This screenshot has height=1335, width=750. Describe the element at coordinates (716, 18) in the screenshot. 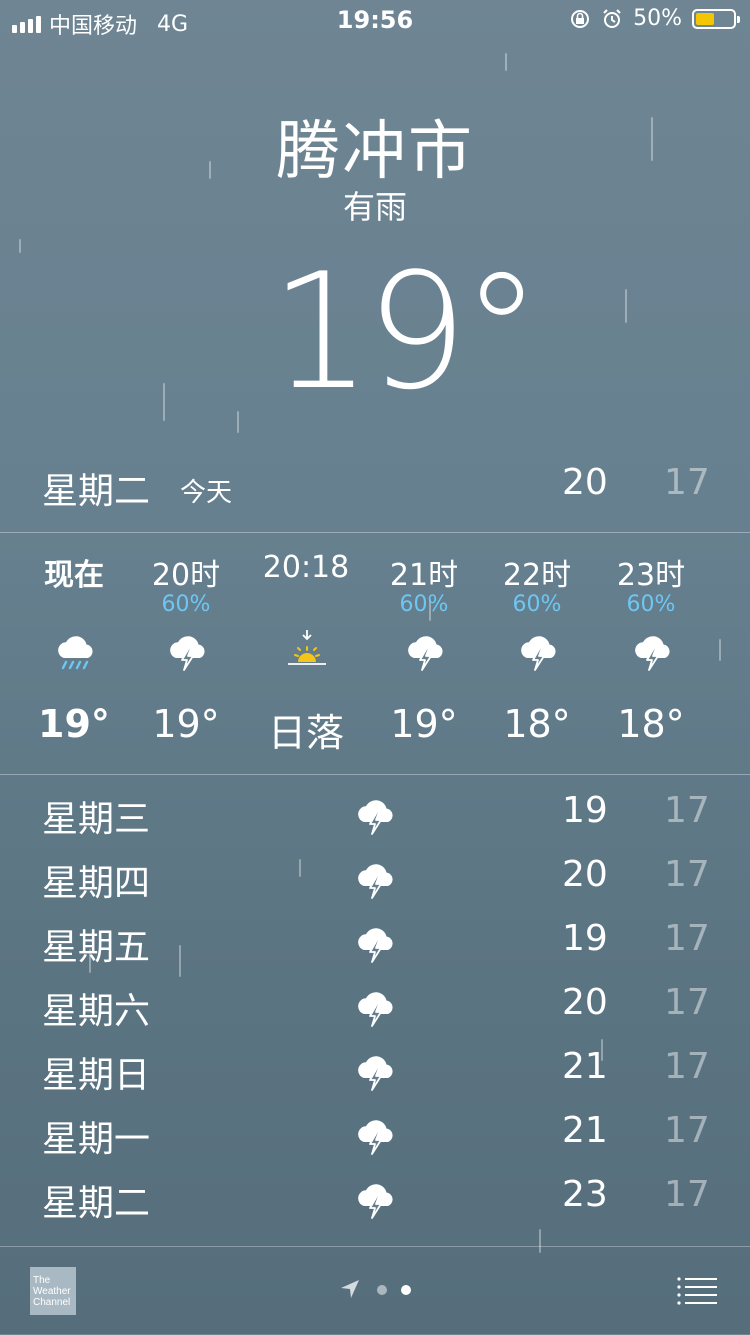

I see `battery-icon` at that location.